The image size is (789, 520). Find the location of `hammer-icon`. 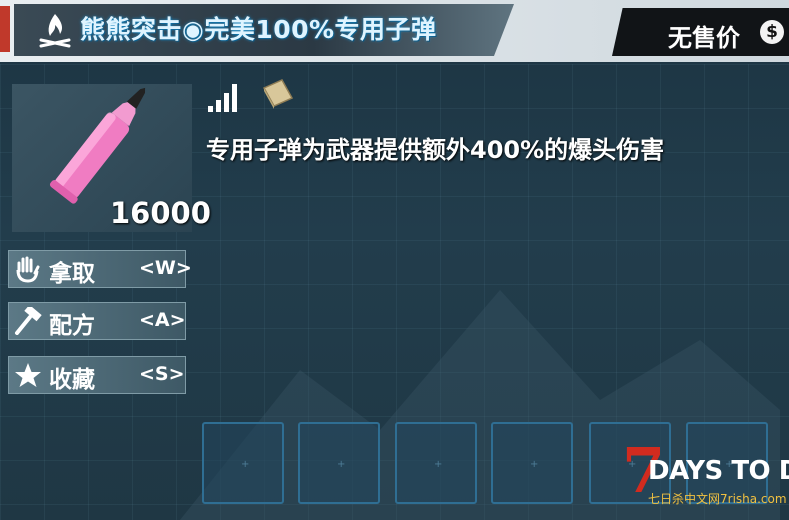

hammer-icon is located at coordinates (28, 321).